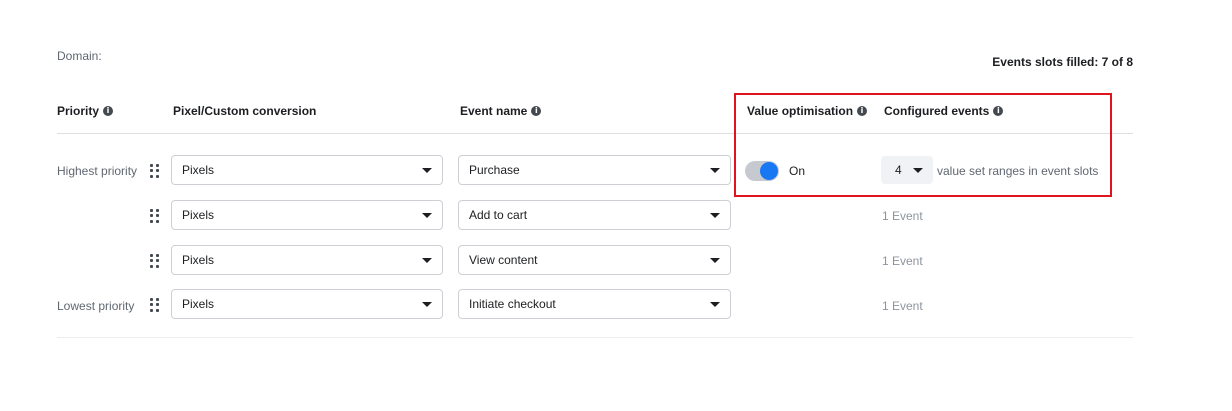 The height and width of the screenshot is (411, 1232). Describe the element at coordinates (594, 304) in the screenshot. I see `event-name-select: Initiate checkout` at that location.